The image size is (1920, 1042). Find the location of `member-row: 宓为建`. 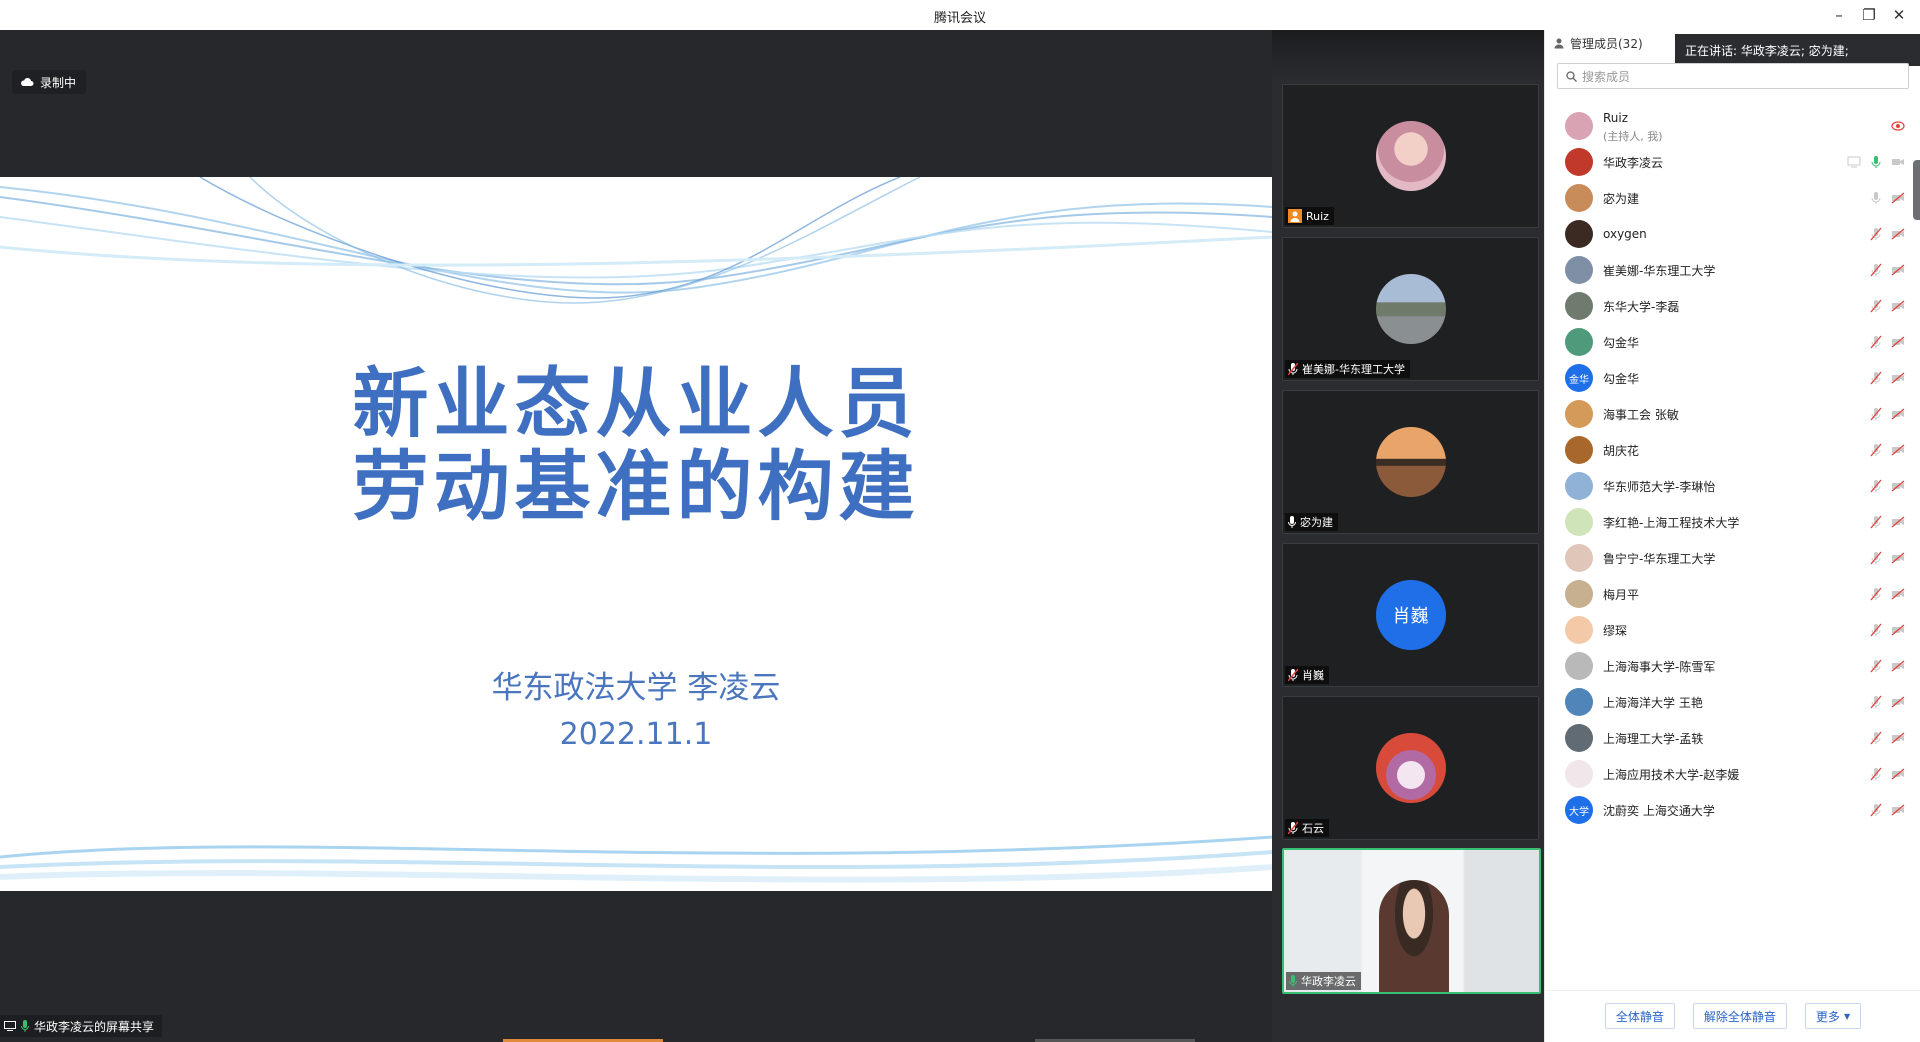

member-row: 宓为建 is located at coordinates (1732, 198).